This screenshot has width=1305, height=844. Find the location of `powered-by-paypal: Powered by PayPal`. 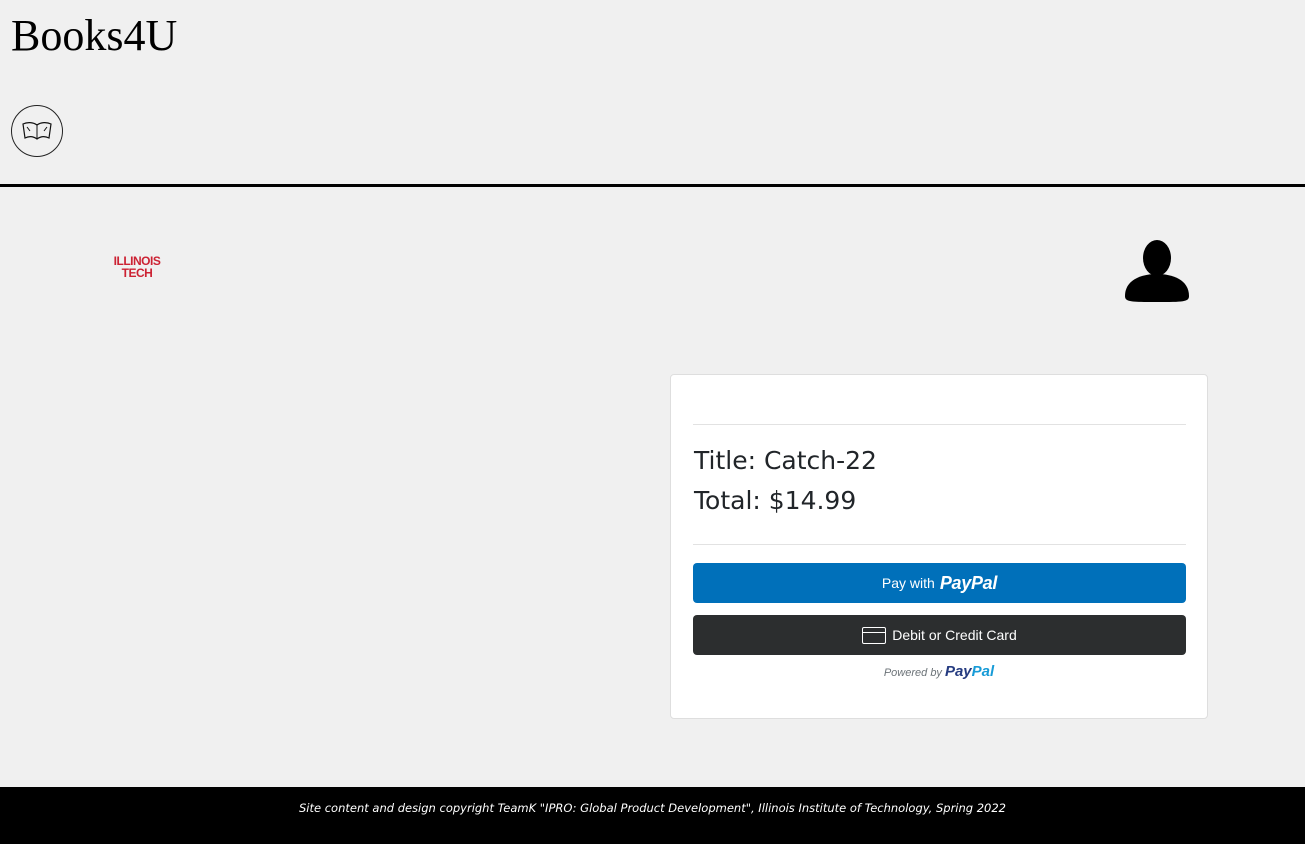

powered-by-paypal: Powered by PayPal is located at coordinates (939, 672).